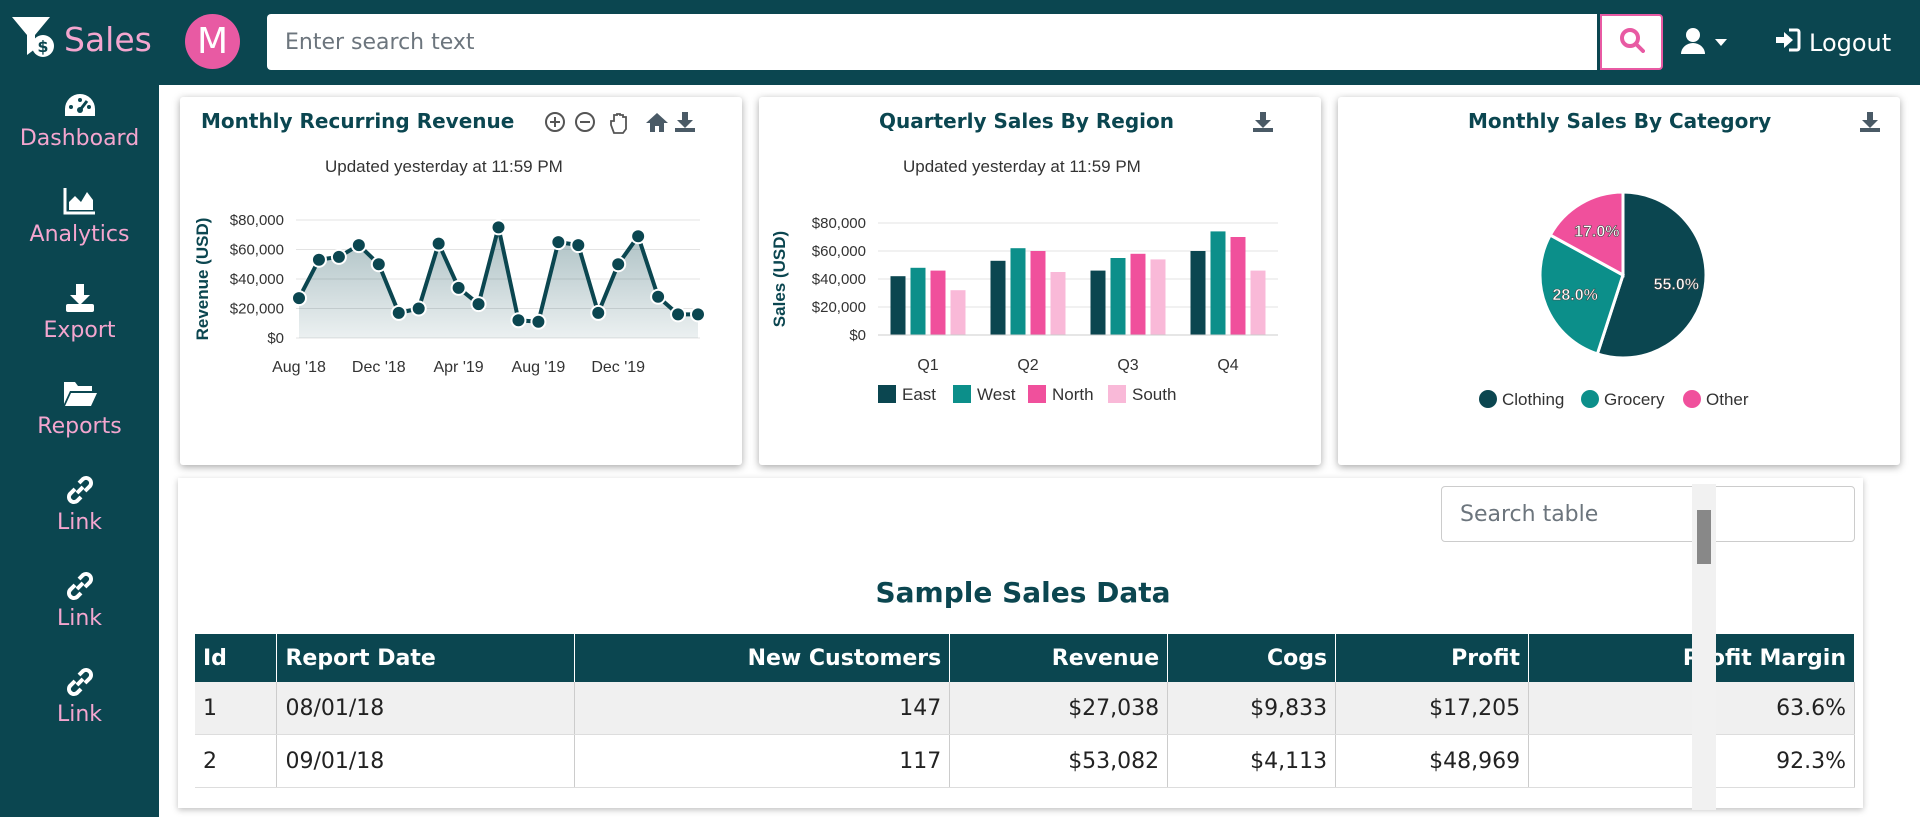 Image resolution: width=1920 pixels, height=817 pixels. I want to click on sidebar-item-label: Analytics, so click(79, 234).